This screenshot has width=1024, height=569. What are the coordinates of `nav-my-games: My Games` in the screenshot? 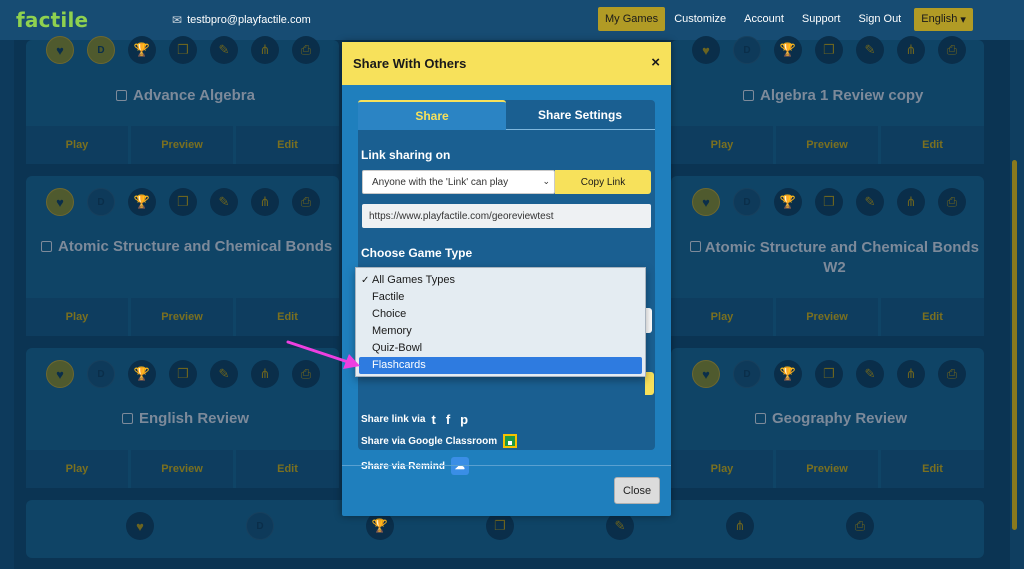 It's located at (632, 19).